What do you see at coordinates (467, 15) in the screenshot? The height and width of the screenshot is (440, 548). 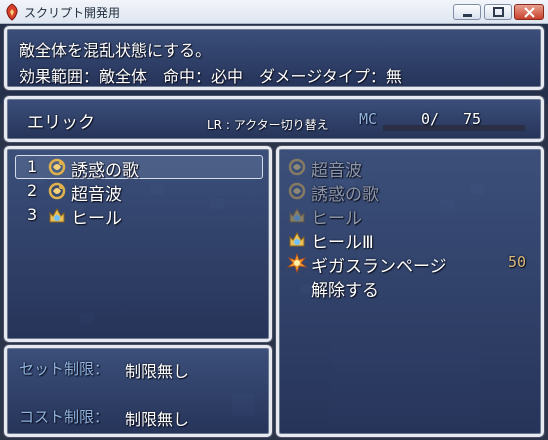 I see `minimize-icon` at bounding box center [467, 15].